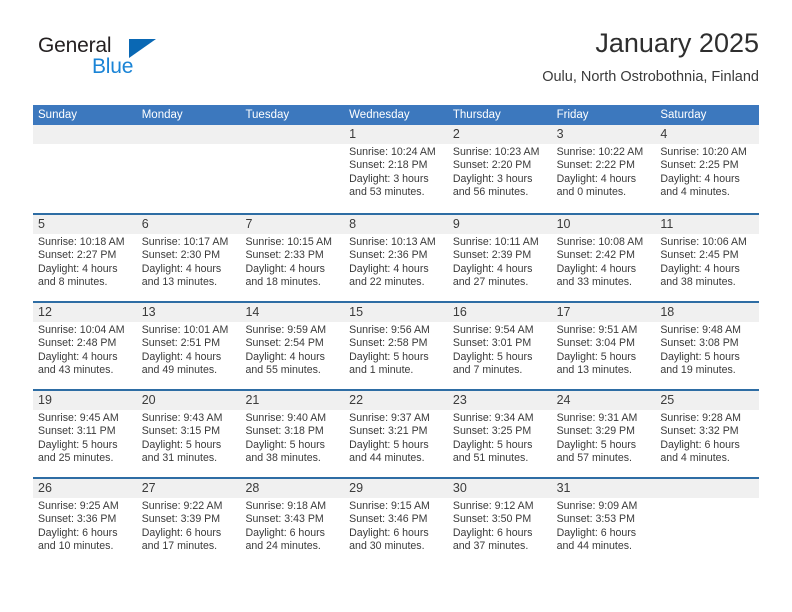 This screenshot has height=612, width=792. I want to click on sunrise-text: Sunrise: 9:43 AM, so click(182, 418).